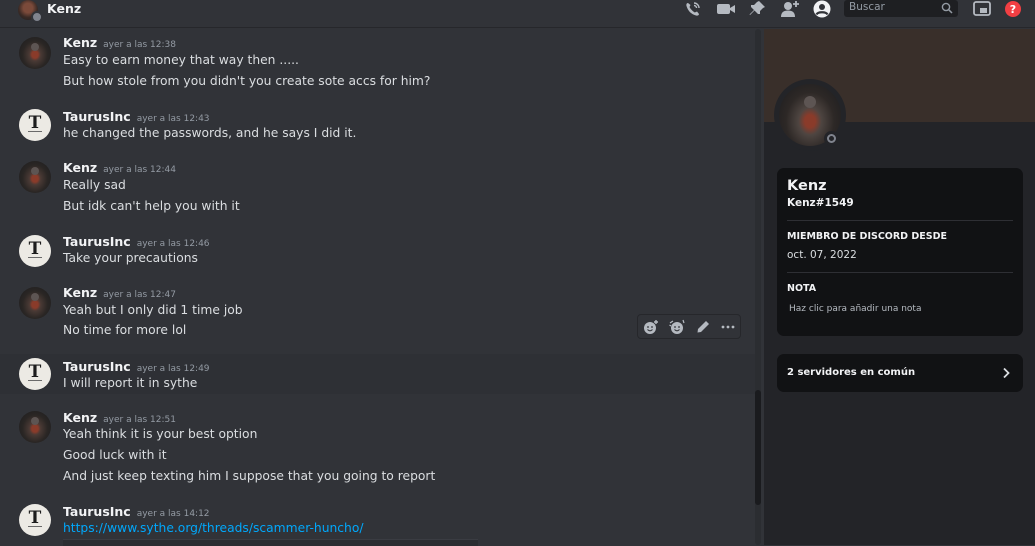 This screenshot has height=546, width=1035. What do you see at coordinates (758, 447) in the screenshot?
I see `scrollbar-thumb` at bounding box center [758, 447].